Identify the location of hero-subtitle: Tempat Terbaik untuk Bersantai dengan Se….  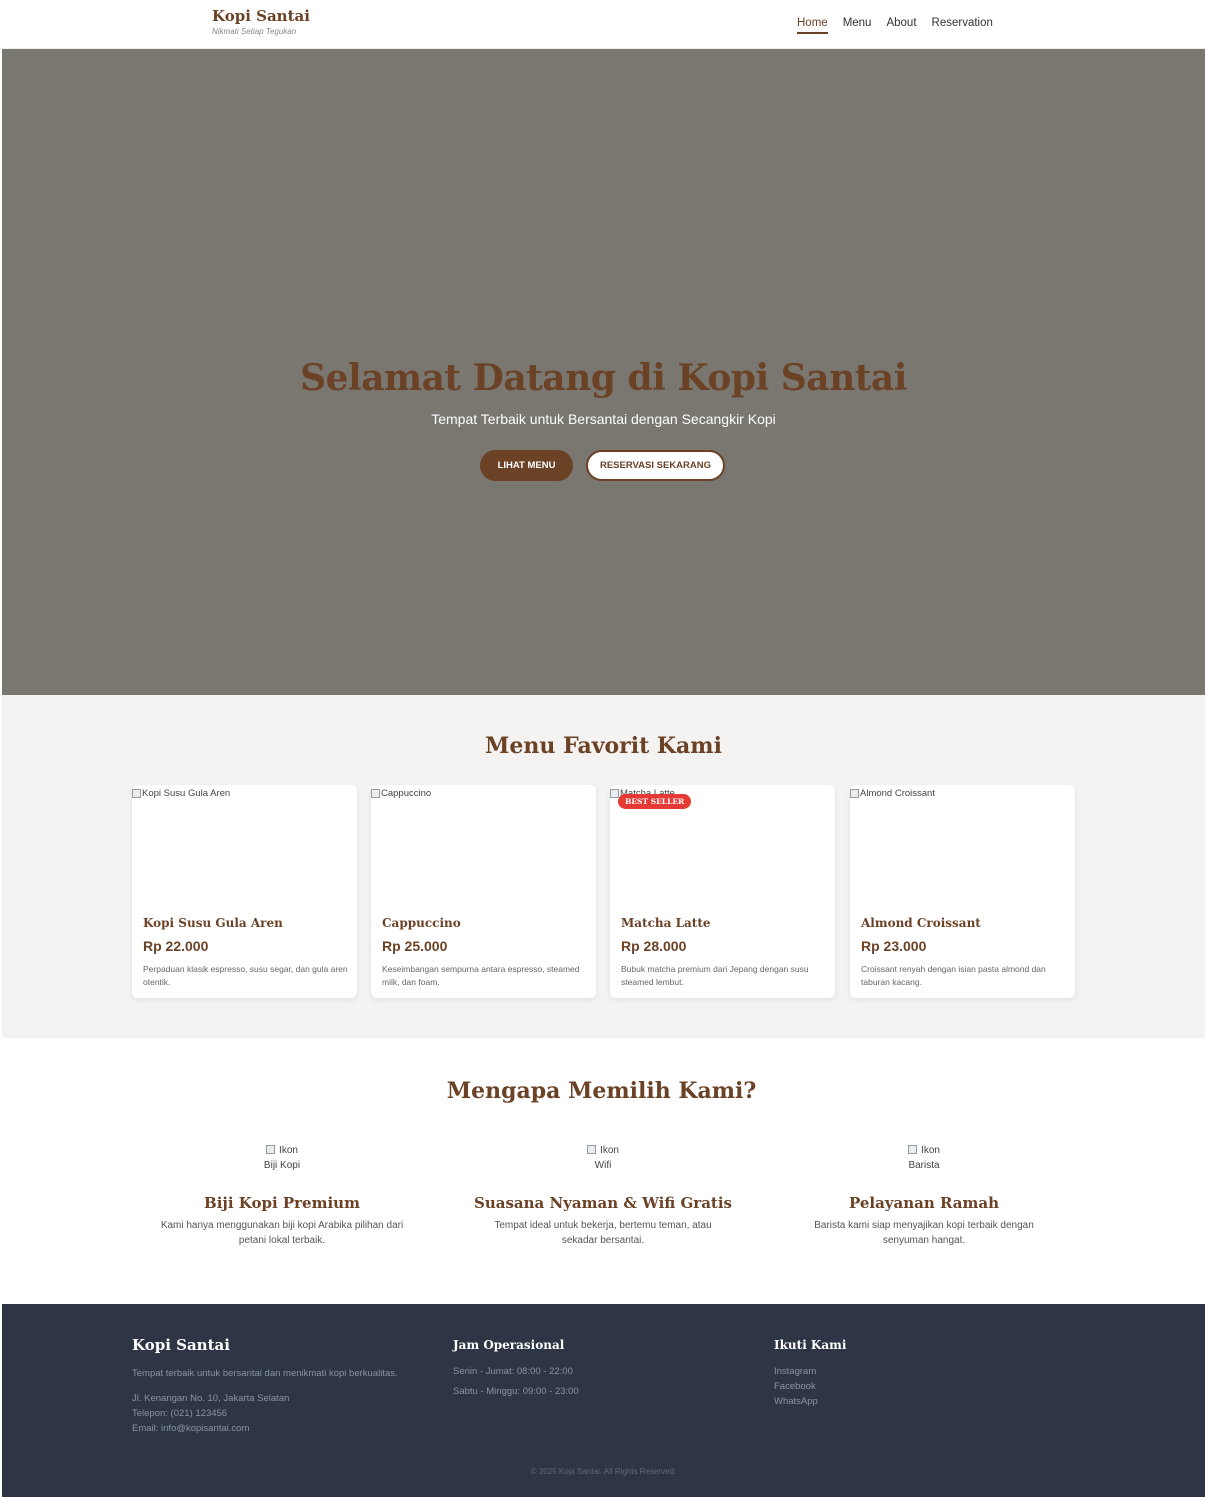
(603, 419).